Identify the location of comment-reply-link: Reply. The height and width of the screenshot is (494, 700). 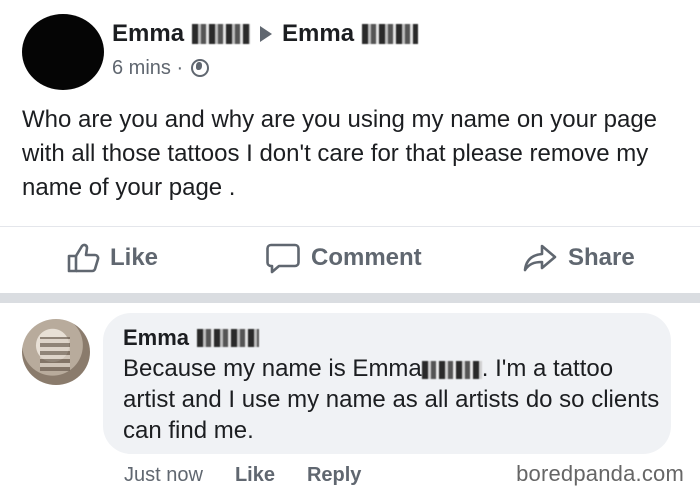
(334, 475).